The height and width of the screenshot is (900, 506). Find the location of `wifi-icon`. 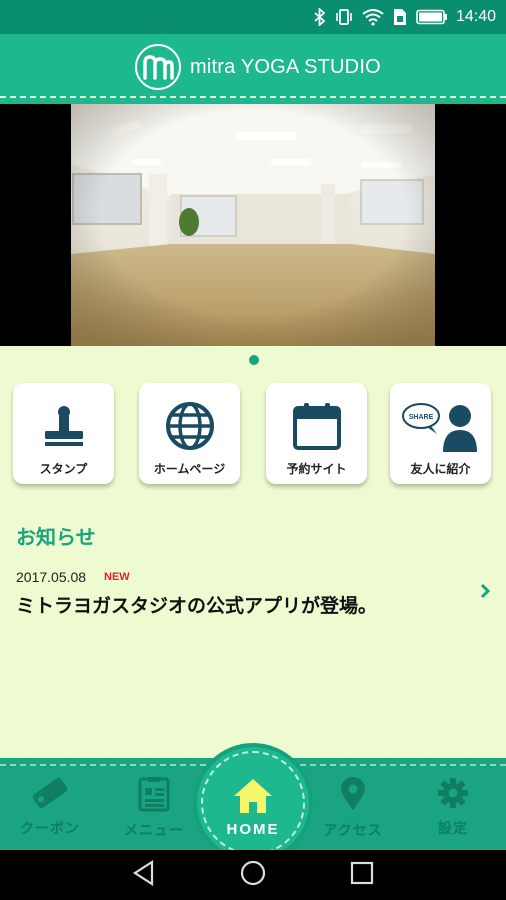

wifi-icon is located at coordinates (373, 17).